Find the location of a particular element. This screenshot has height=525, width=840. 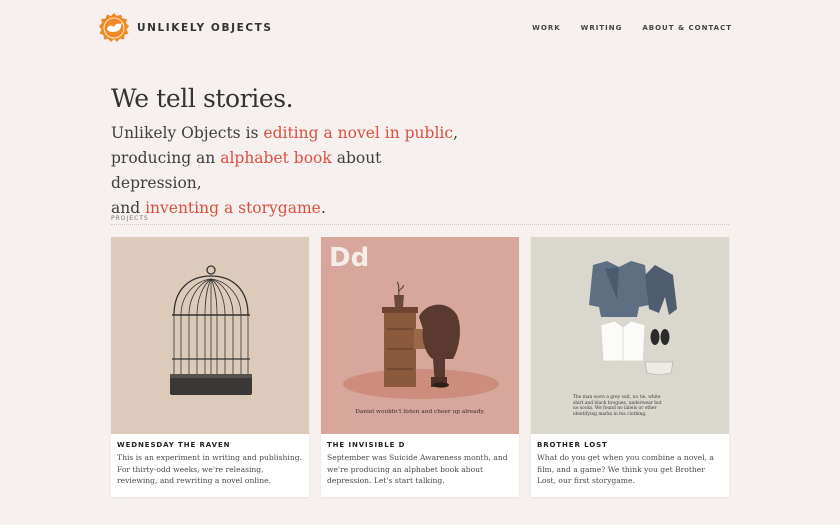

link-storygame: inventing a storygame is located at coordinates (233, 208).